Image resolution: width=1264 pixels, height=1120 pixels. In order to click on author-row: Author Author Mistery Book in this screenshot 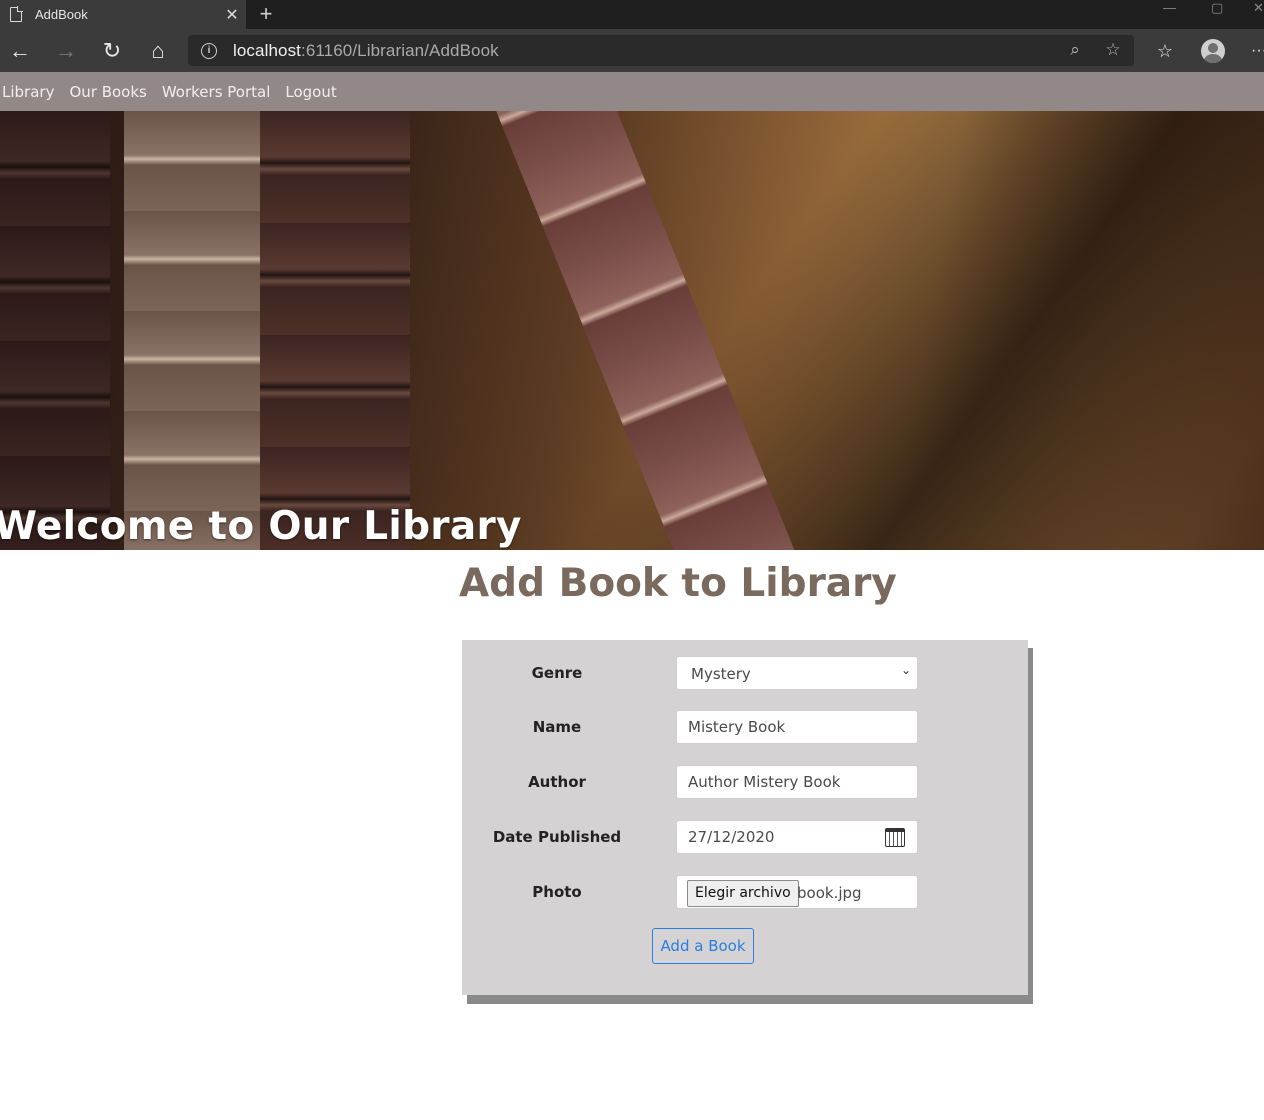, I will do `click(745, 782)`.